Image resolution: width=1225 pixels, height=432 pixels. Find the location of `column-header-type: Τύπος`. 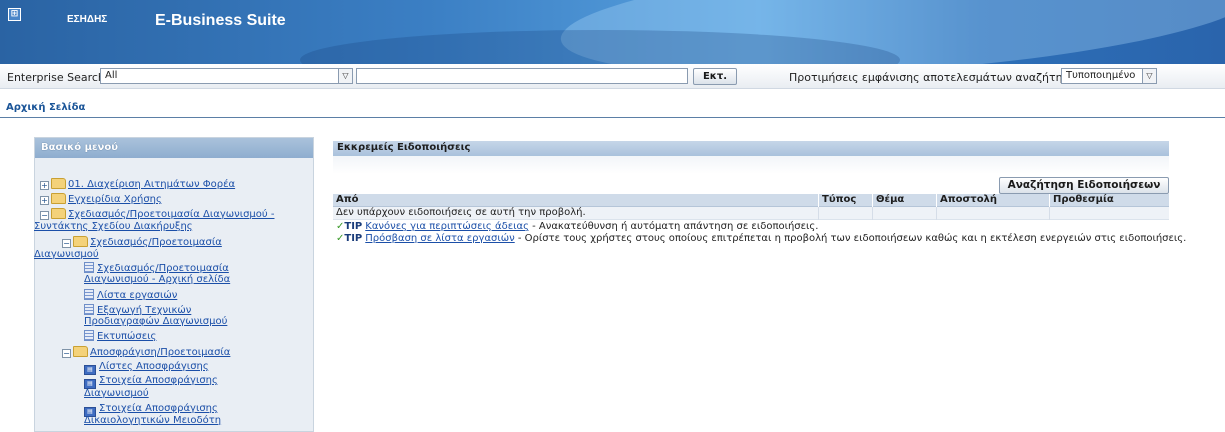

column-header-type: Τύπος is located at coordinates (845, 200).